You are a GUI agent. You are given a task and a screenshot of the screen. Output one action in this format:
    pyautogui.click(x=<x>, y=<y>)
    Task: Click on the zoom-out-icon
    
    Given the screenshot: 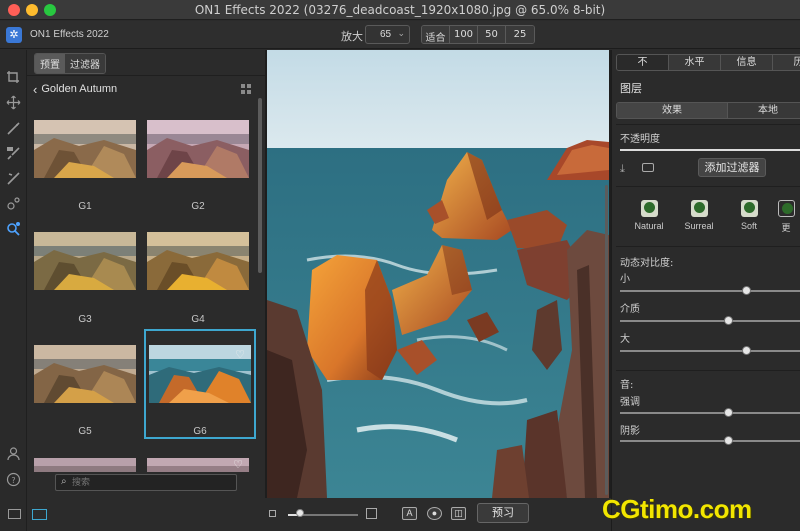 What is the action you would take?
    pyautogui.click(x=272, y=513)
    